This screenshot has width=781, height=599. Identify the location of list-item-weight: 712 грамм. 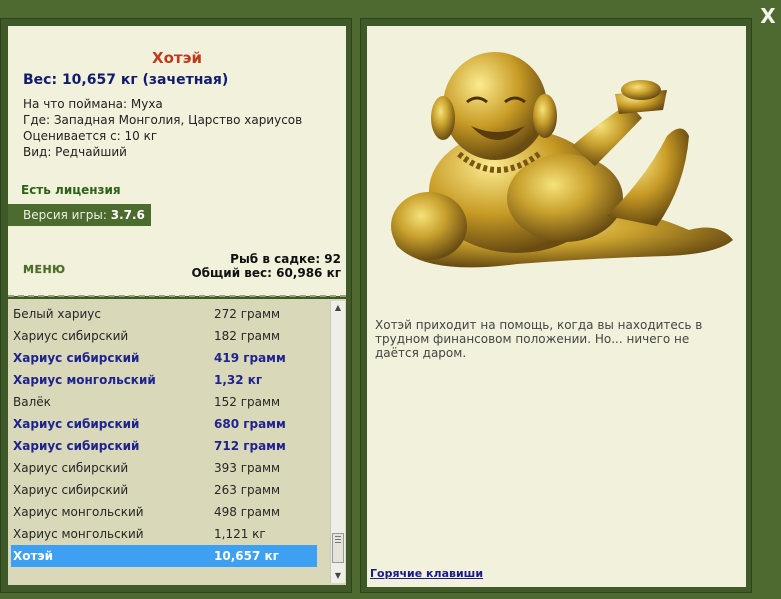
(250, 446).